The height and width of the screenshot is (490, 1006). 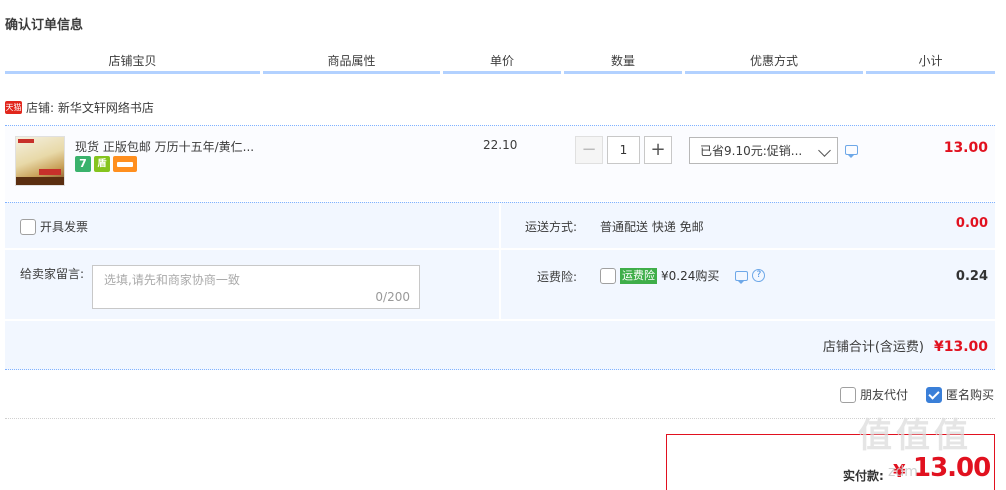 What do you see at coordinates (971, 276) in the screenshot?
I see `insurance-fee: 0.24` at bounding box center [971, 276].